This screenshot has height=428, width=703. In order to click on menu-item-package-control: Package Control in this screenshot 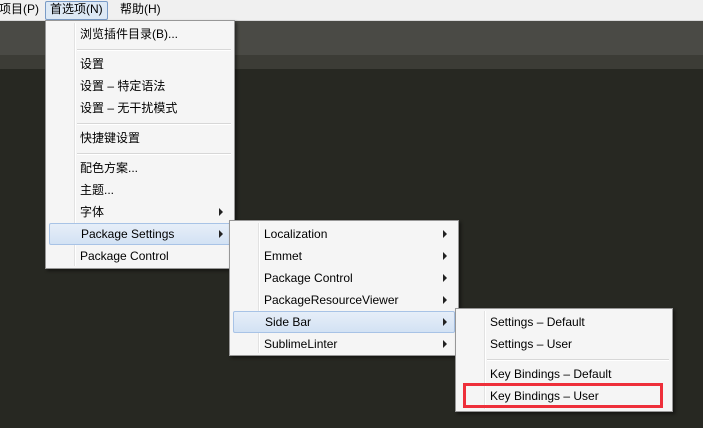, I will do `click(140, 256)`.